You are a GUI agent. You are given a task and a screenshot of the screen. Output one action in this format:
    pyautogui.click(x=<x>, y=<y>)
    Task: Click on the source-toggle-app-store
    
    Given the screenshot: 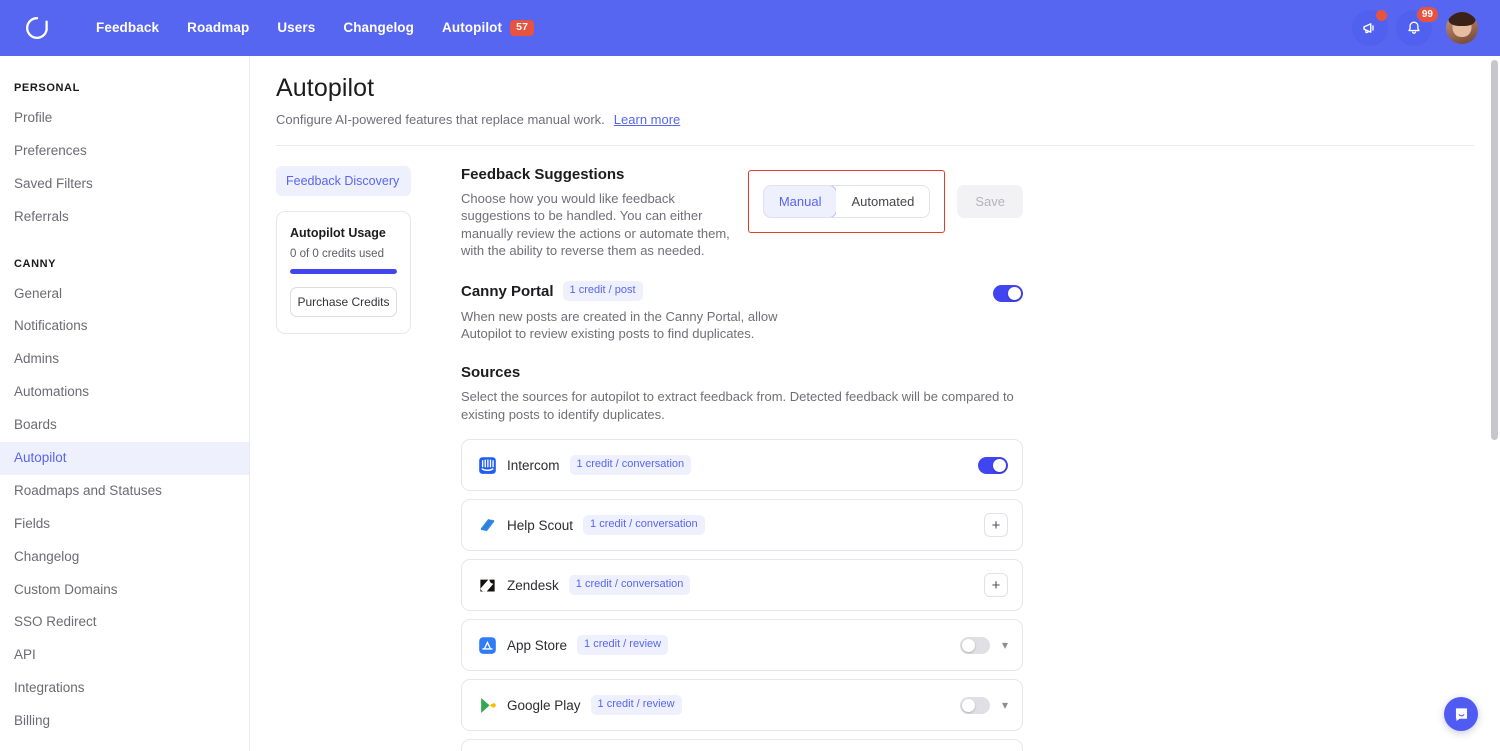 What is the action you would take?
    pyautogui.click(x=974, y=645)
    